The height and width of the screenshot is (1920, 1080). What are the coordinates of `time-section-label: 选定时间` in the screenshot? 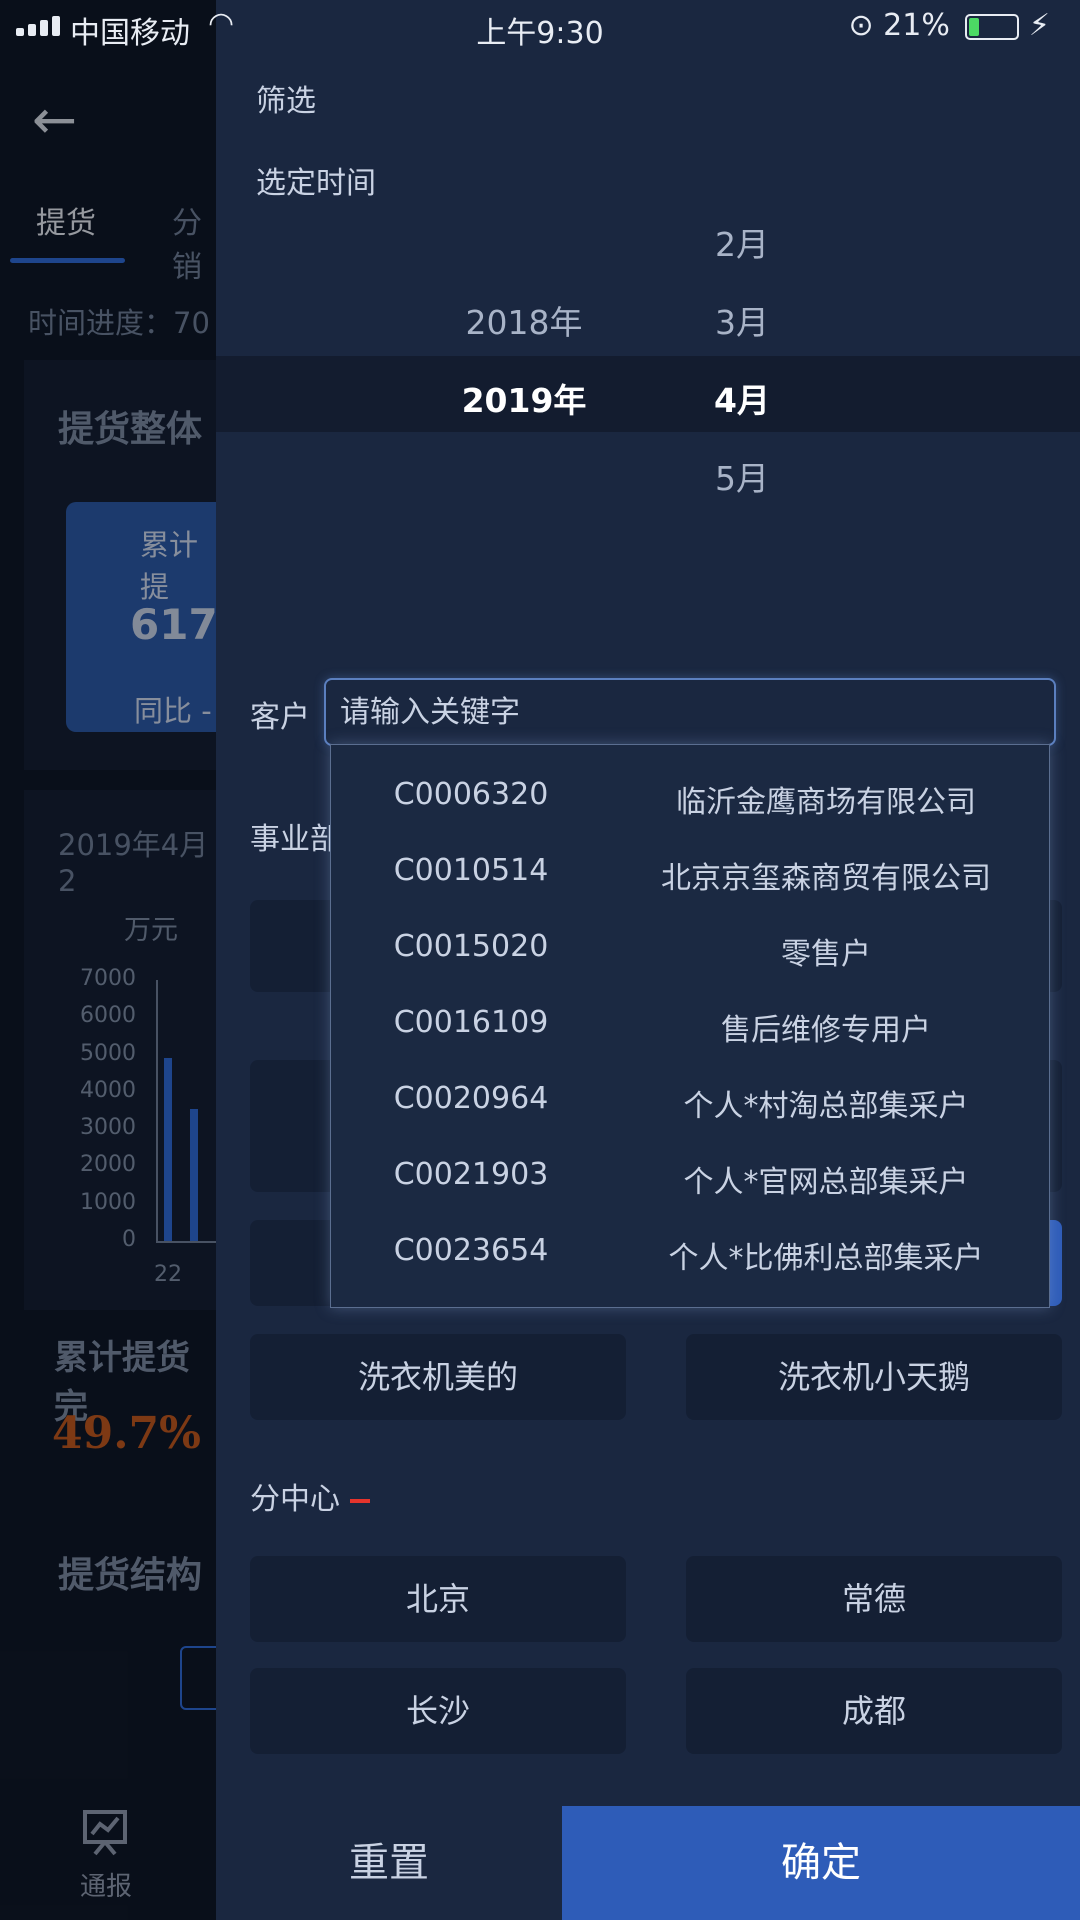 It's located at (316, 183).